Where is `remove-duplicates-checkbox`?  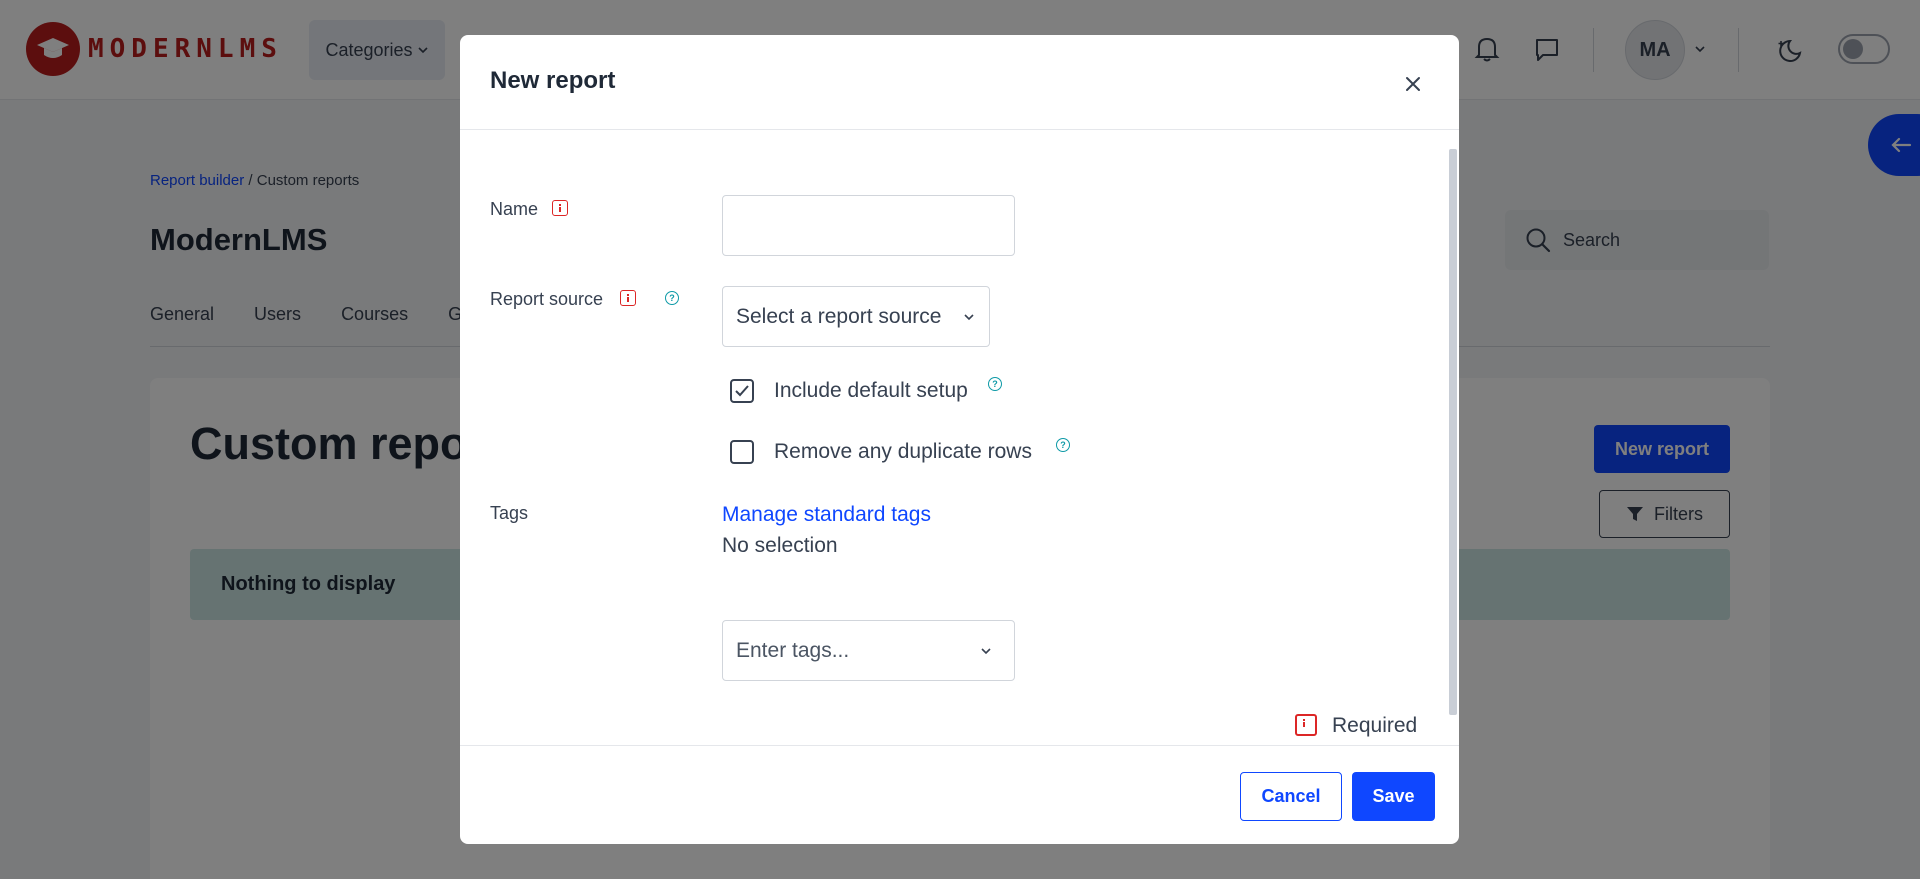
remove-duplicates-checkbox is located at coordinates (742, 452).